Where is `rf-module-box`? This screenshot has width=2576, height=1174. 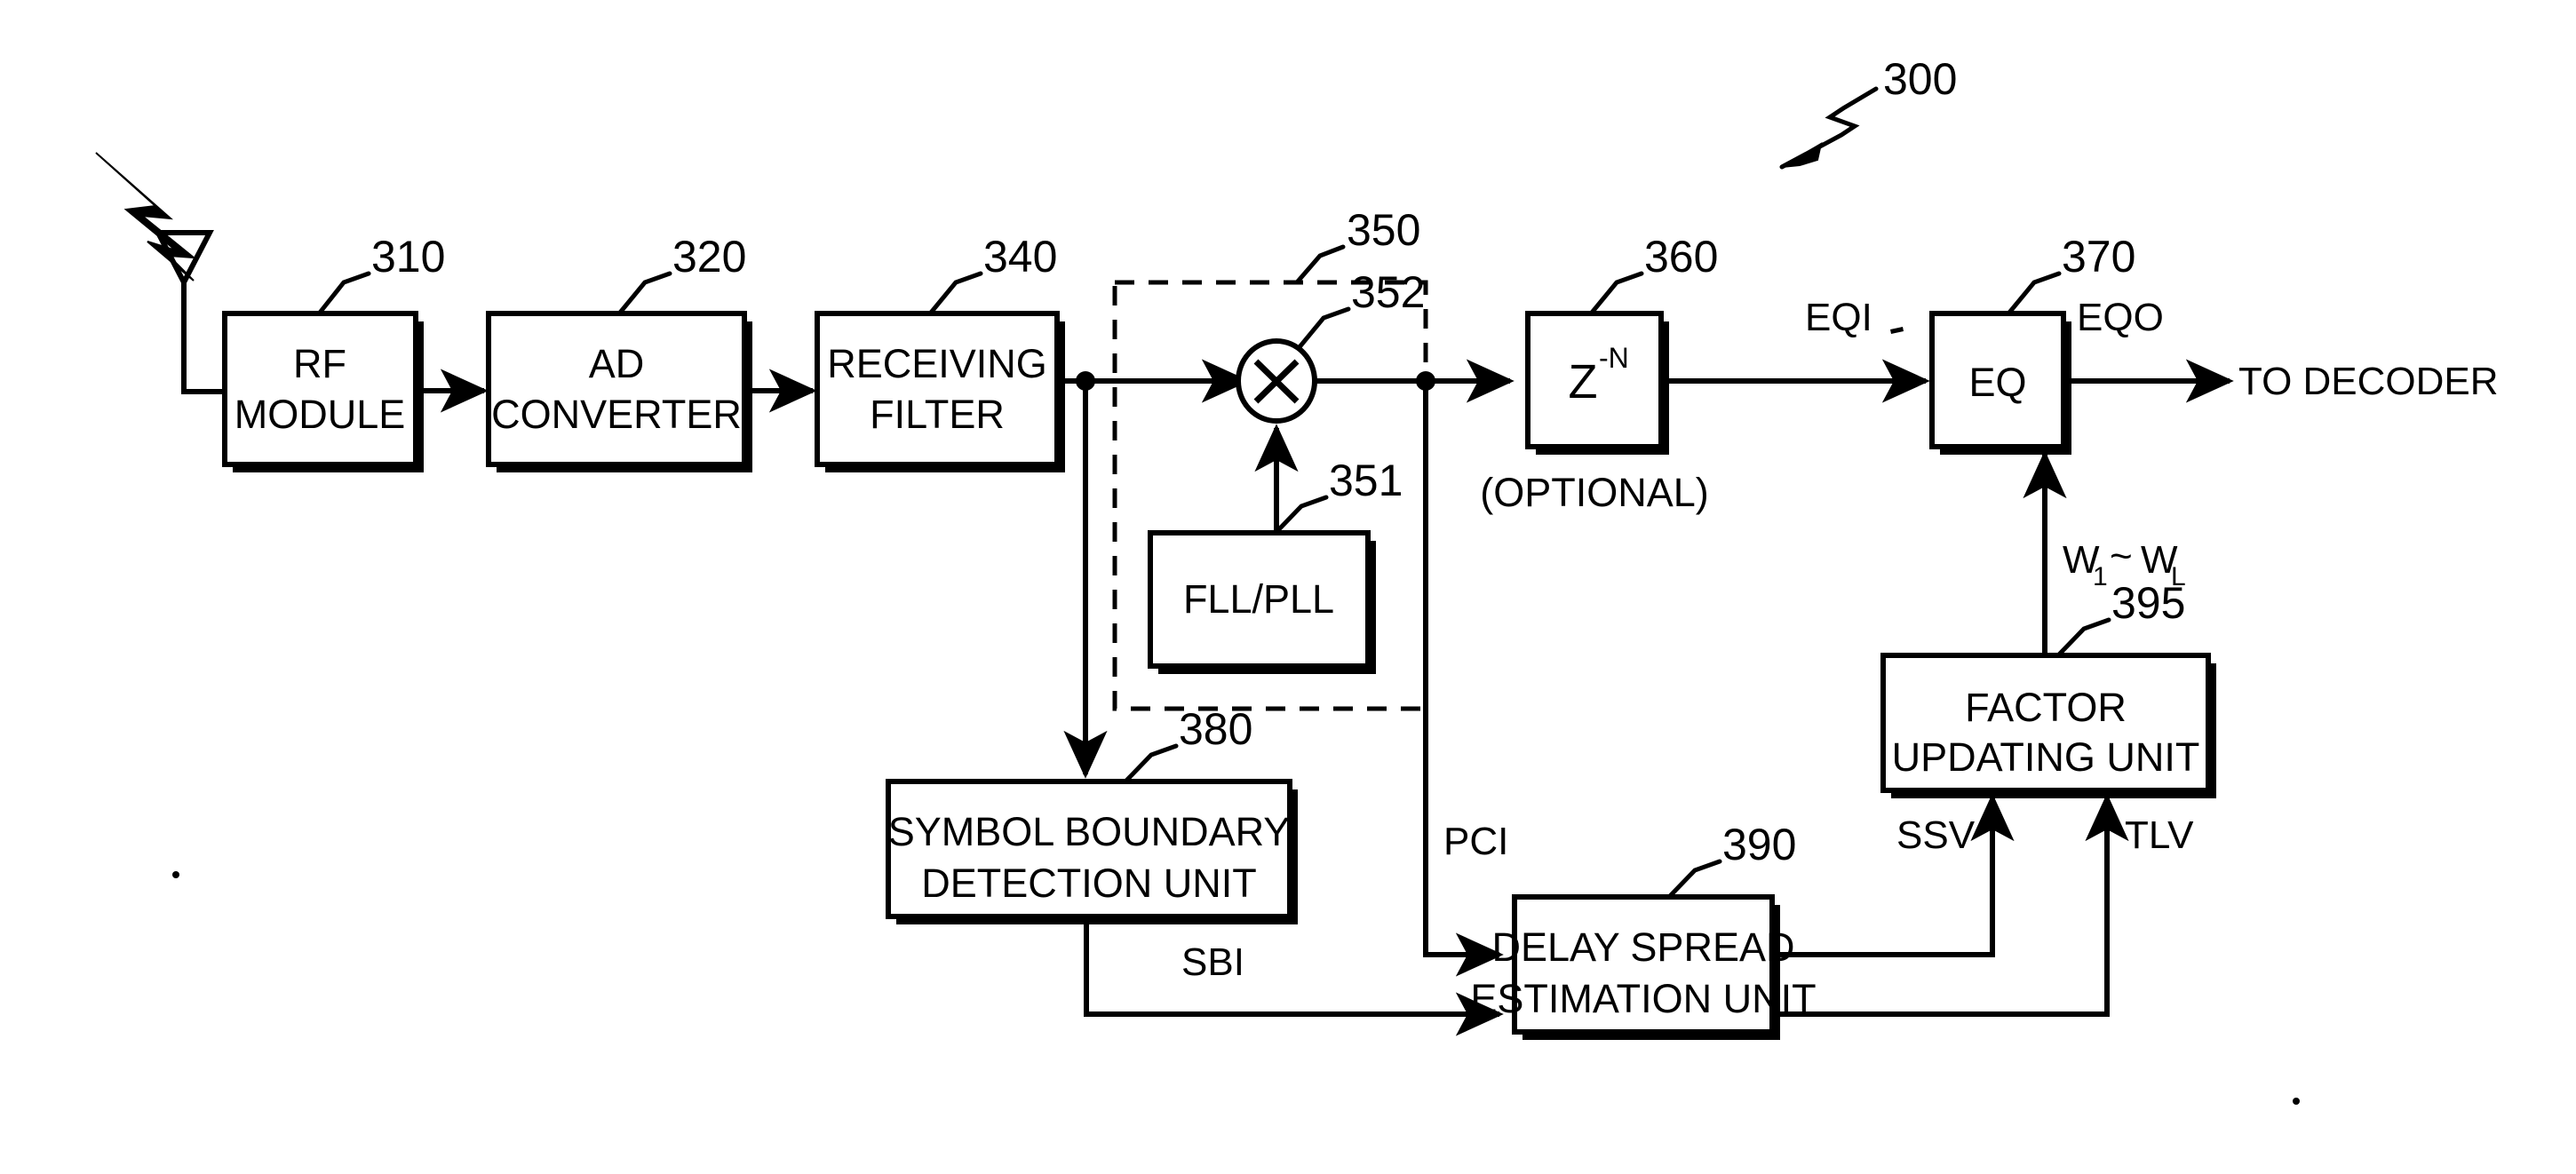 rf-module-box is located at coordinates (320, 389).